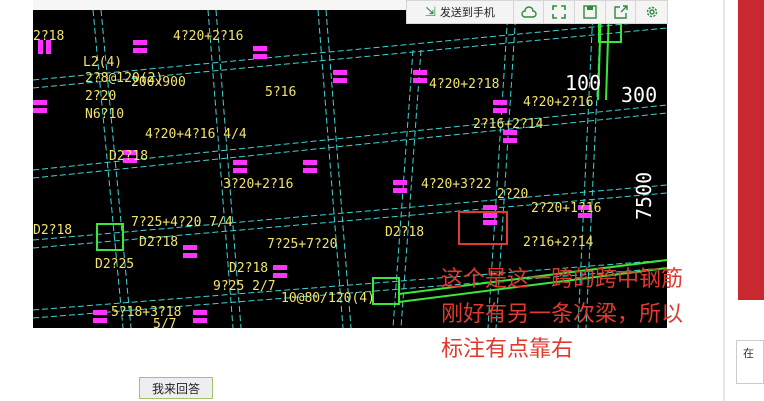 This screenshot has width=764, height=401. I want to click on annotation-line: 刚好有另一条次梁，所以, so click(562, 314).